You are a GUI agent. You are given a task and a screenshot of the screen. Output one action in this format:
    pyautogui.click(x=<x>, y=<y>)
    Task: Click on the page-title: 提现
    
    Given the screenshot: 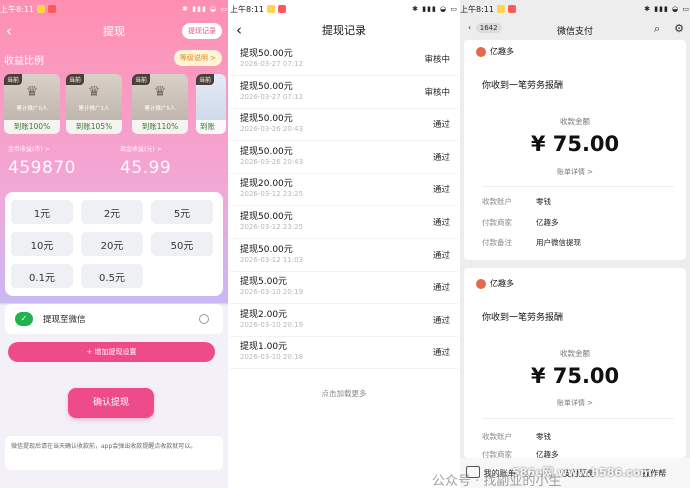 What is the action you would take?
    pyautogui.click(x=114, y=31)
    